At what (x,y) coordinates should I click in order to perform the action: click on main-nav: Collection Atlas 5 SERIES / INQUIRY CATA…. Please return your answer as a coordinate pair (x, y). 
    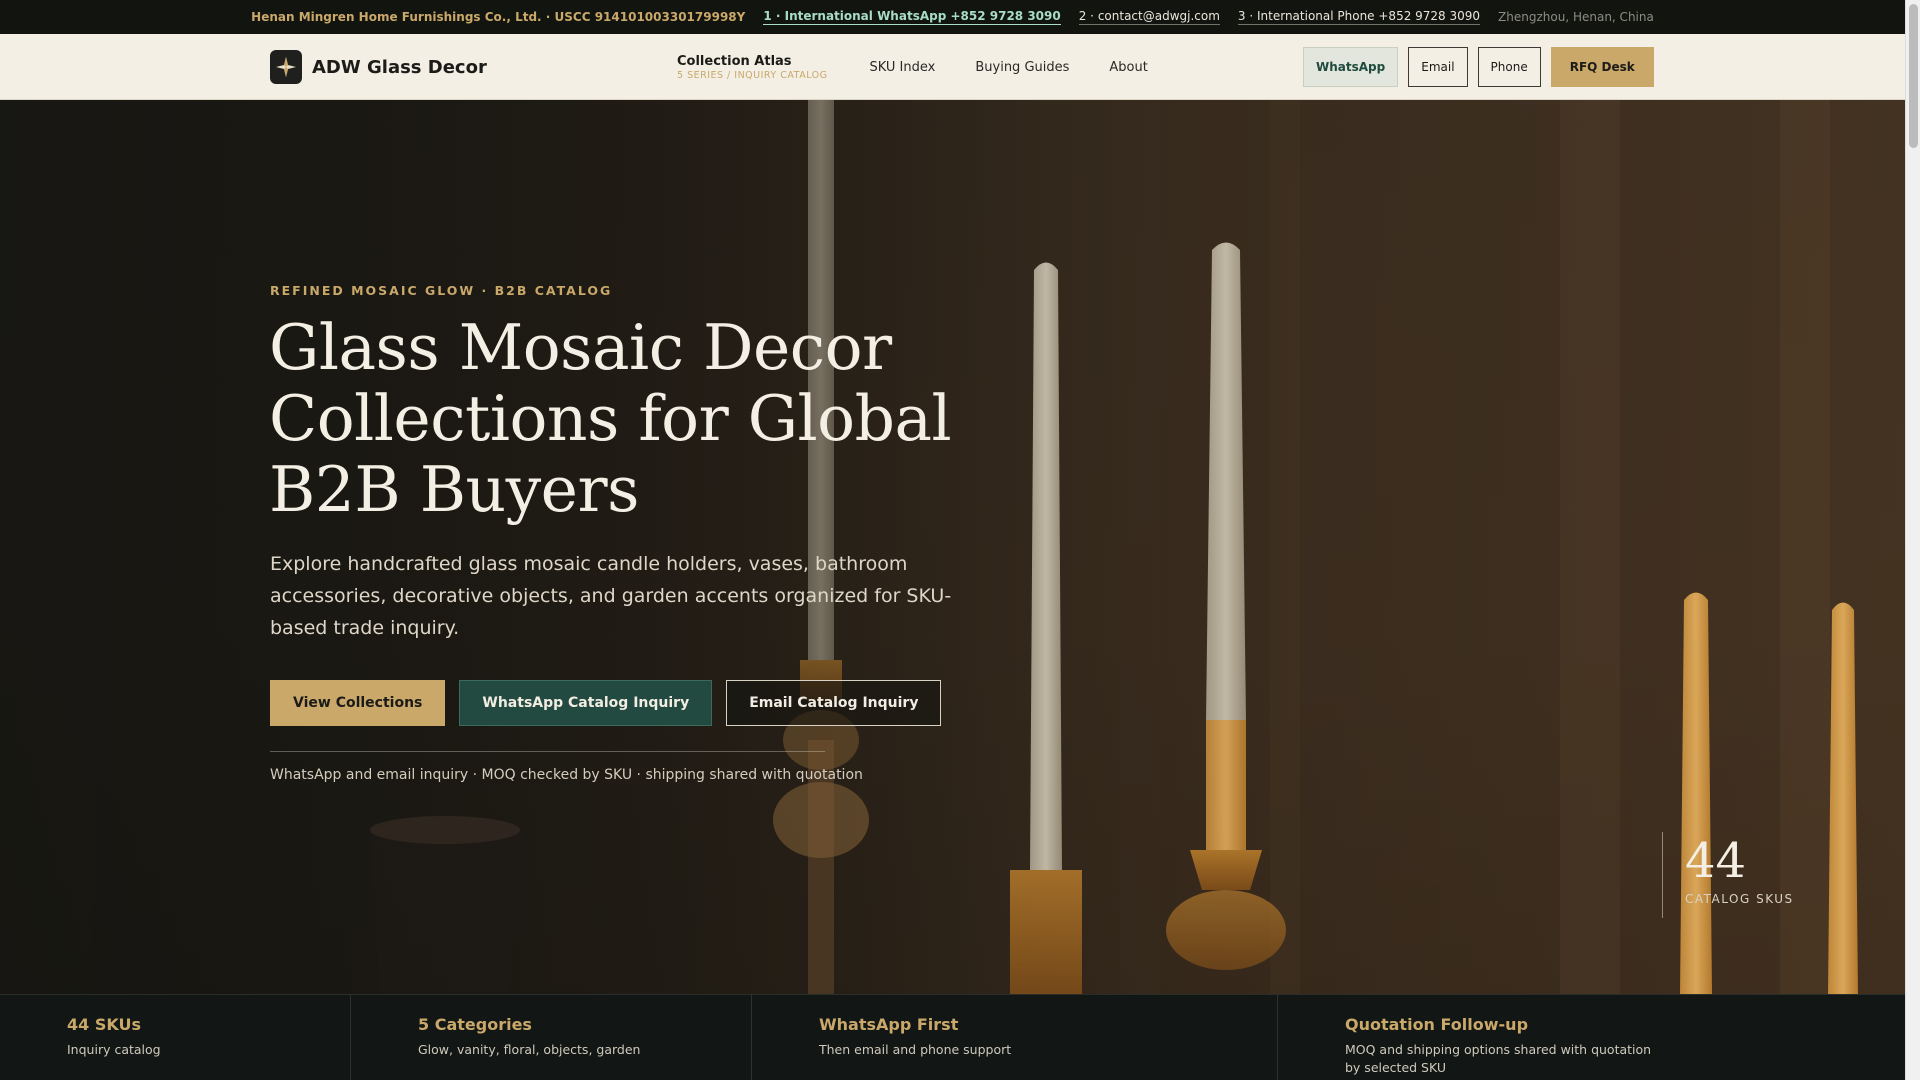
    Looking at the image, I should click on (932, 67).